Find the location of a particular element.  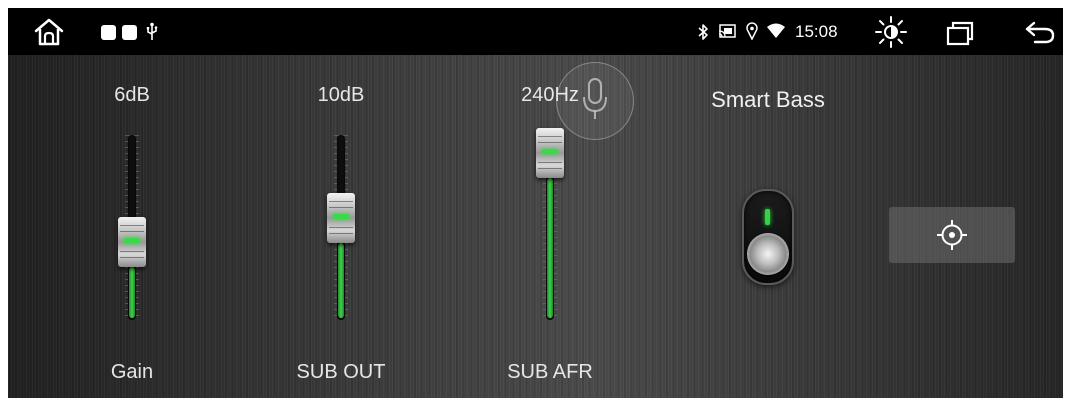

gain-slider is located at coordinates (132, 227).